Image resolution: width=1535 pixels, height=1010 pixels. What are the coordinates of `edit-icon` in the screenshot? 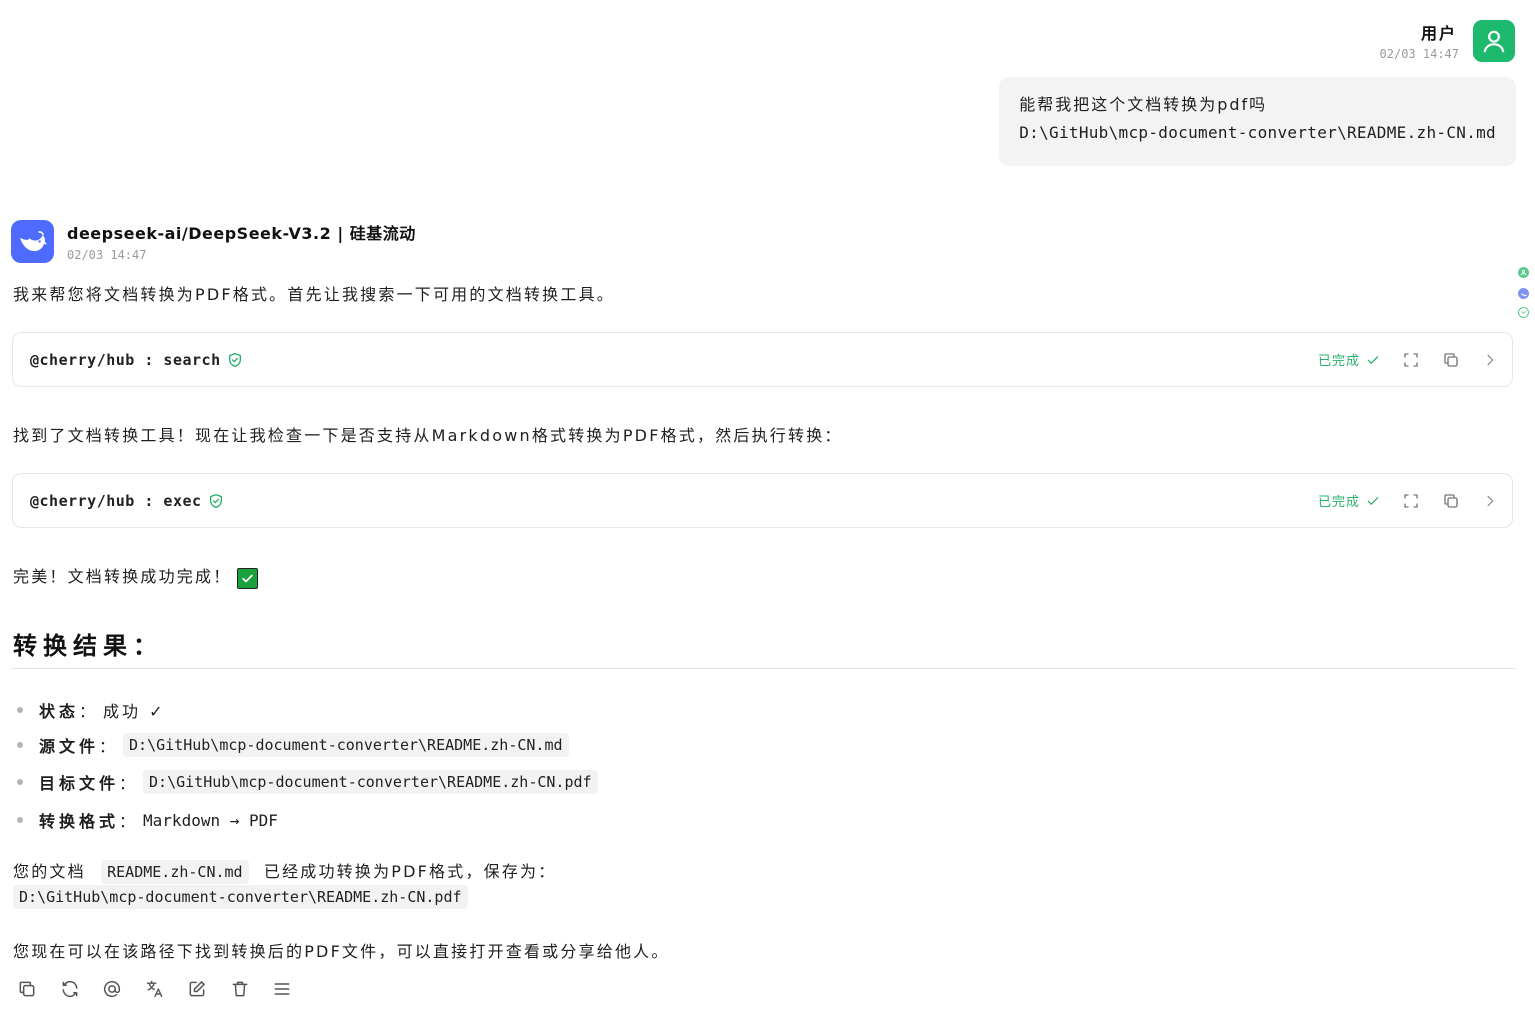 It's located at (197, 989).